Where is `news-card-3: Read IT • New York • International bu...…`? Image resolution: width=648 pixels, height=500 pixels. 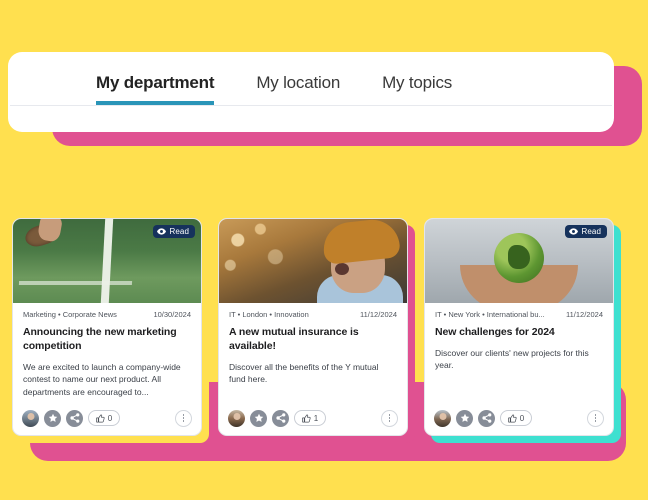
news-card-3: Read IT • New York • International bu...… is located at coordinates (522, 330).